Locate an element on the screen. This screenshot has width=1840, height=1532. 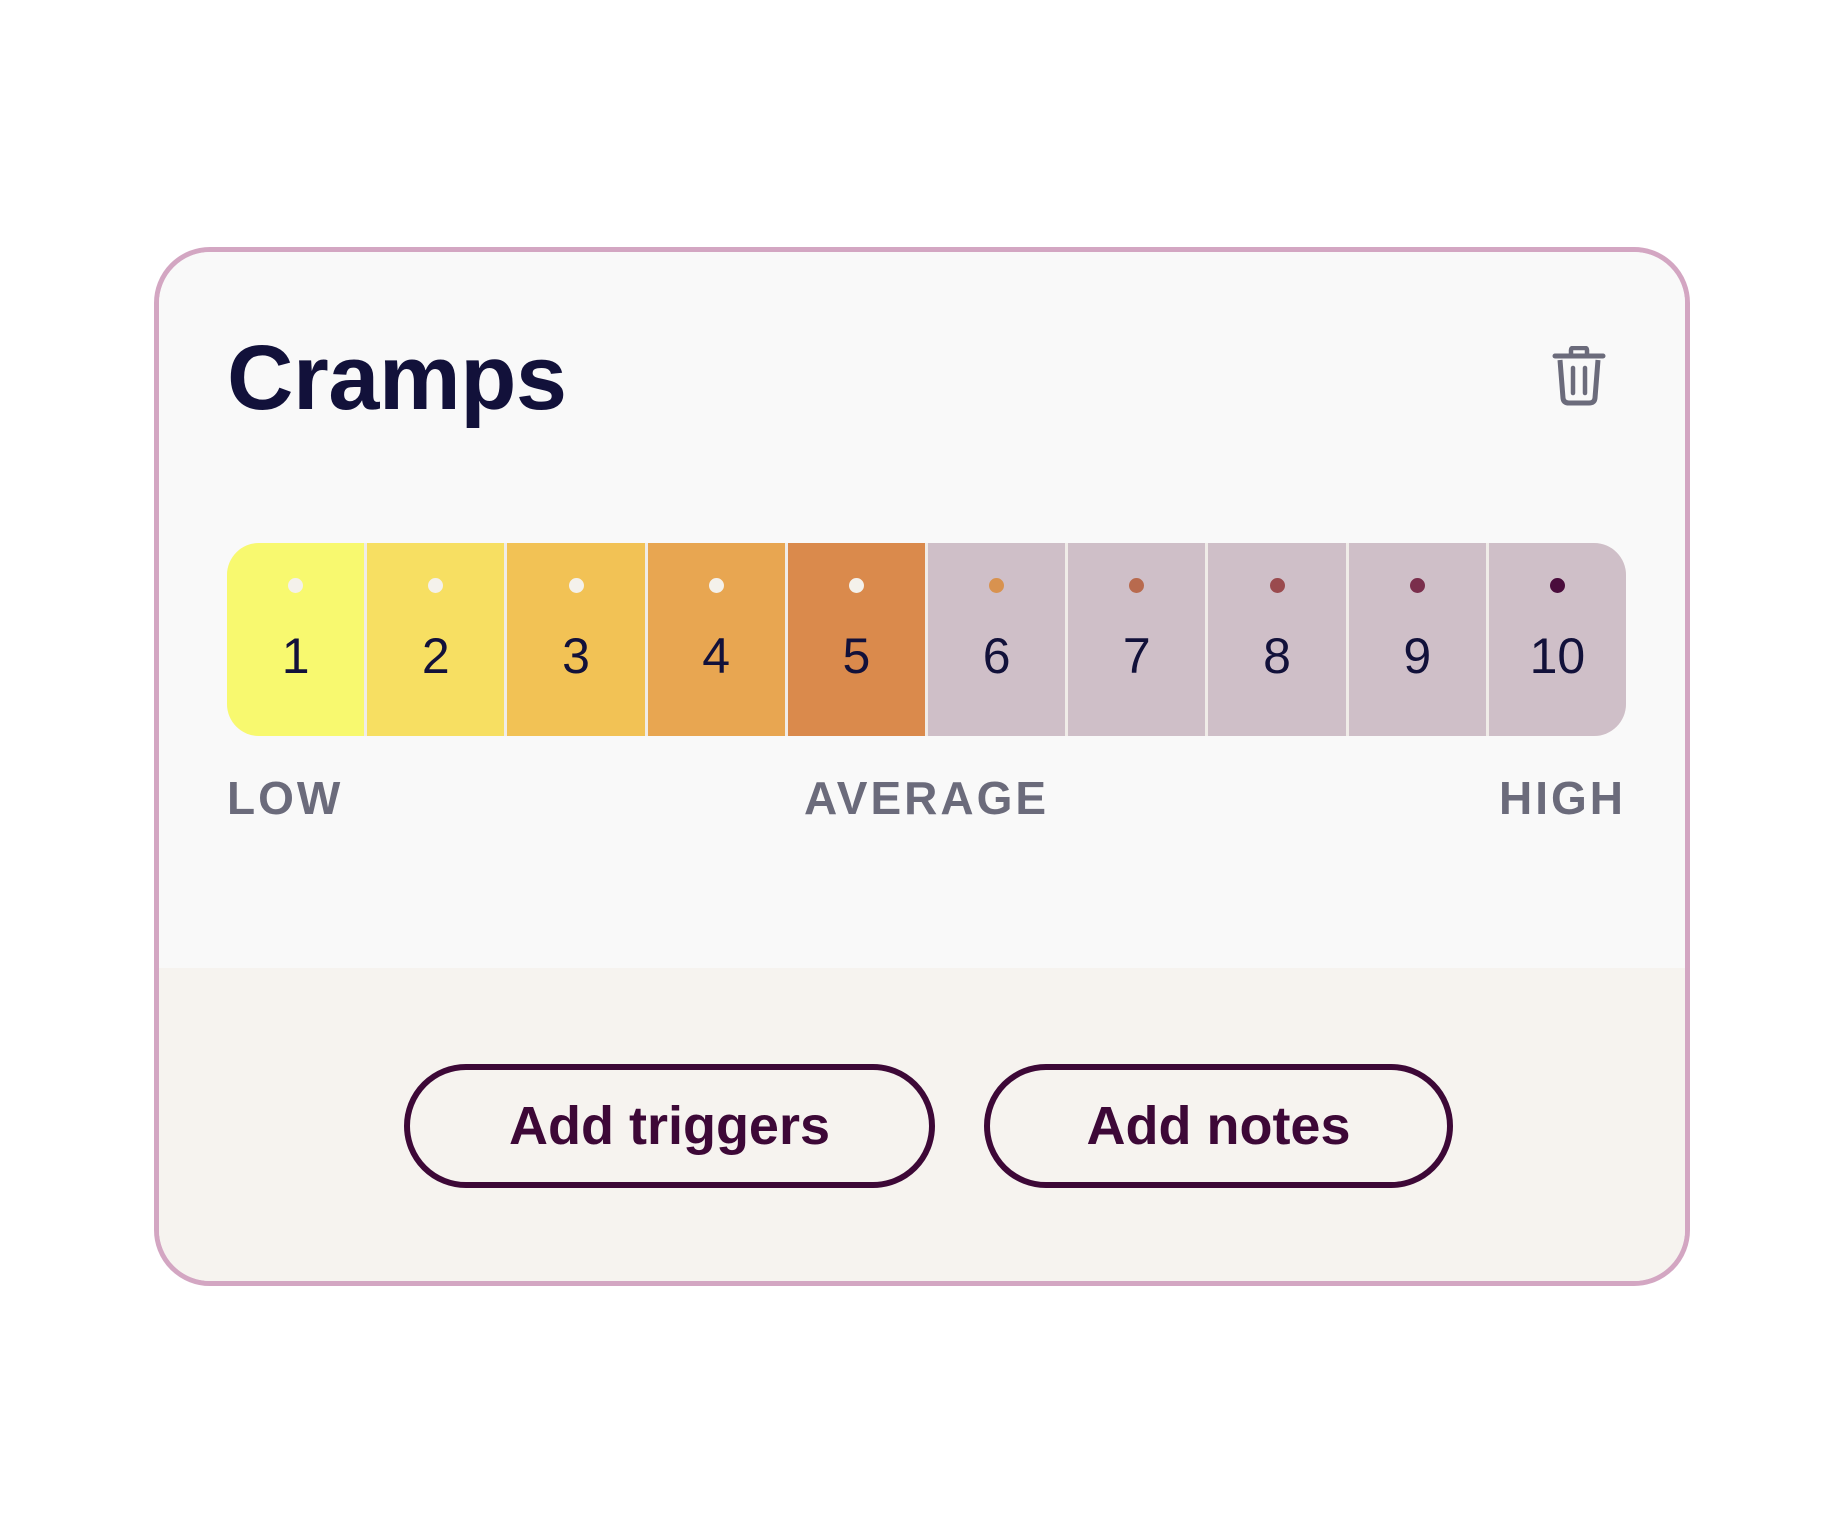
severity-scale: 1 2 3 4 5 6 7 8 9 10 is located at coordinates (926, 639).